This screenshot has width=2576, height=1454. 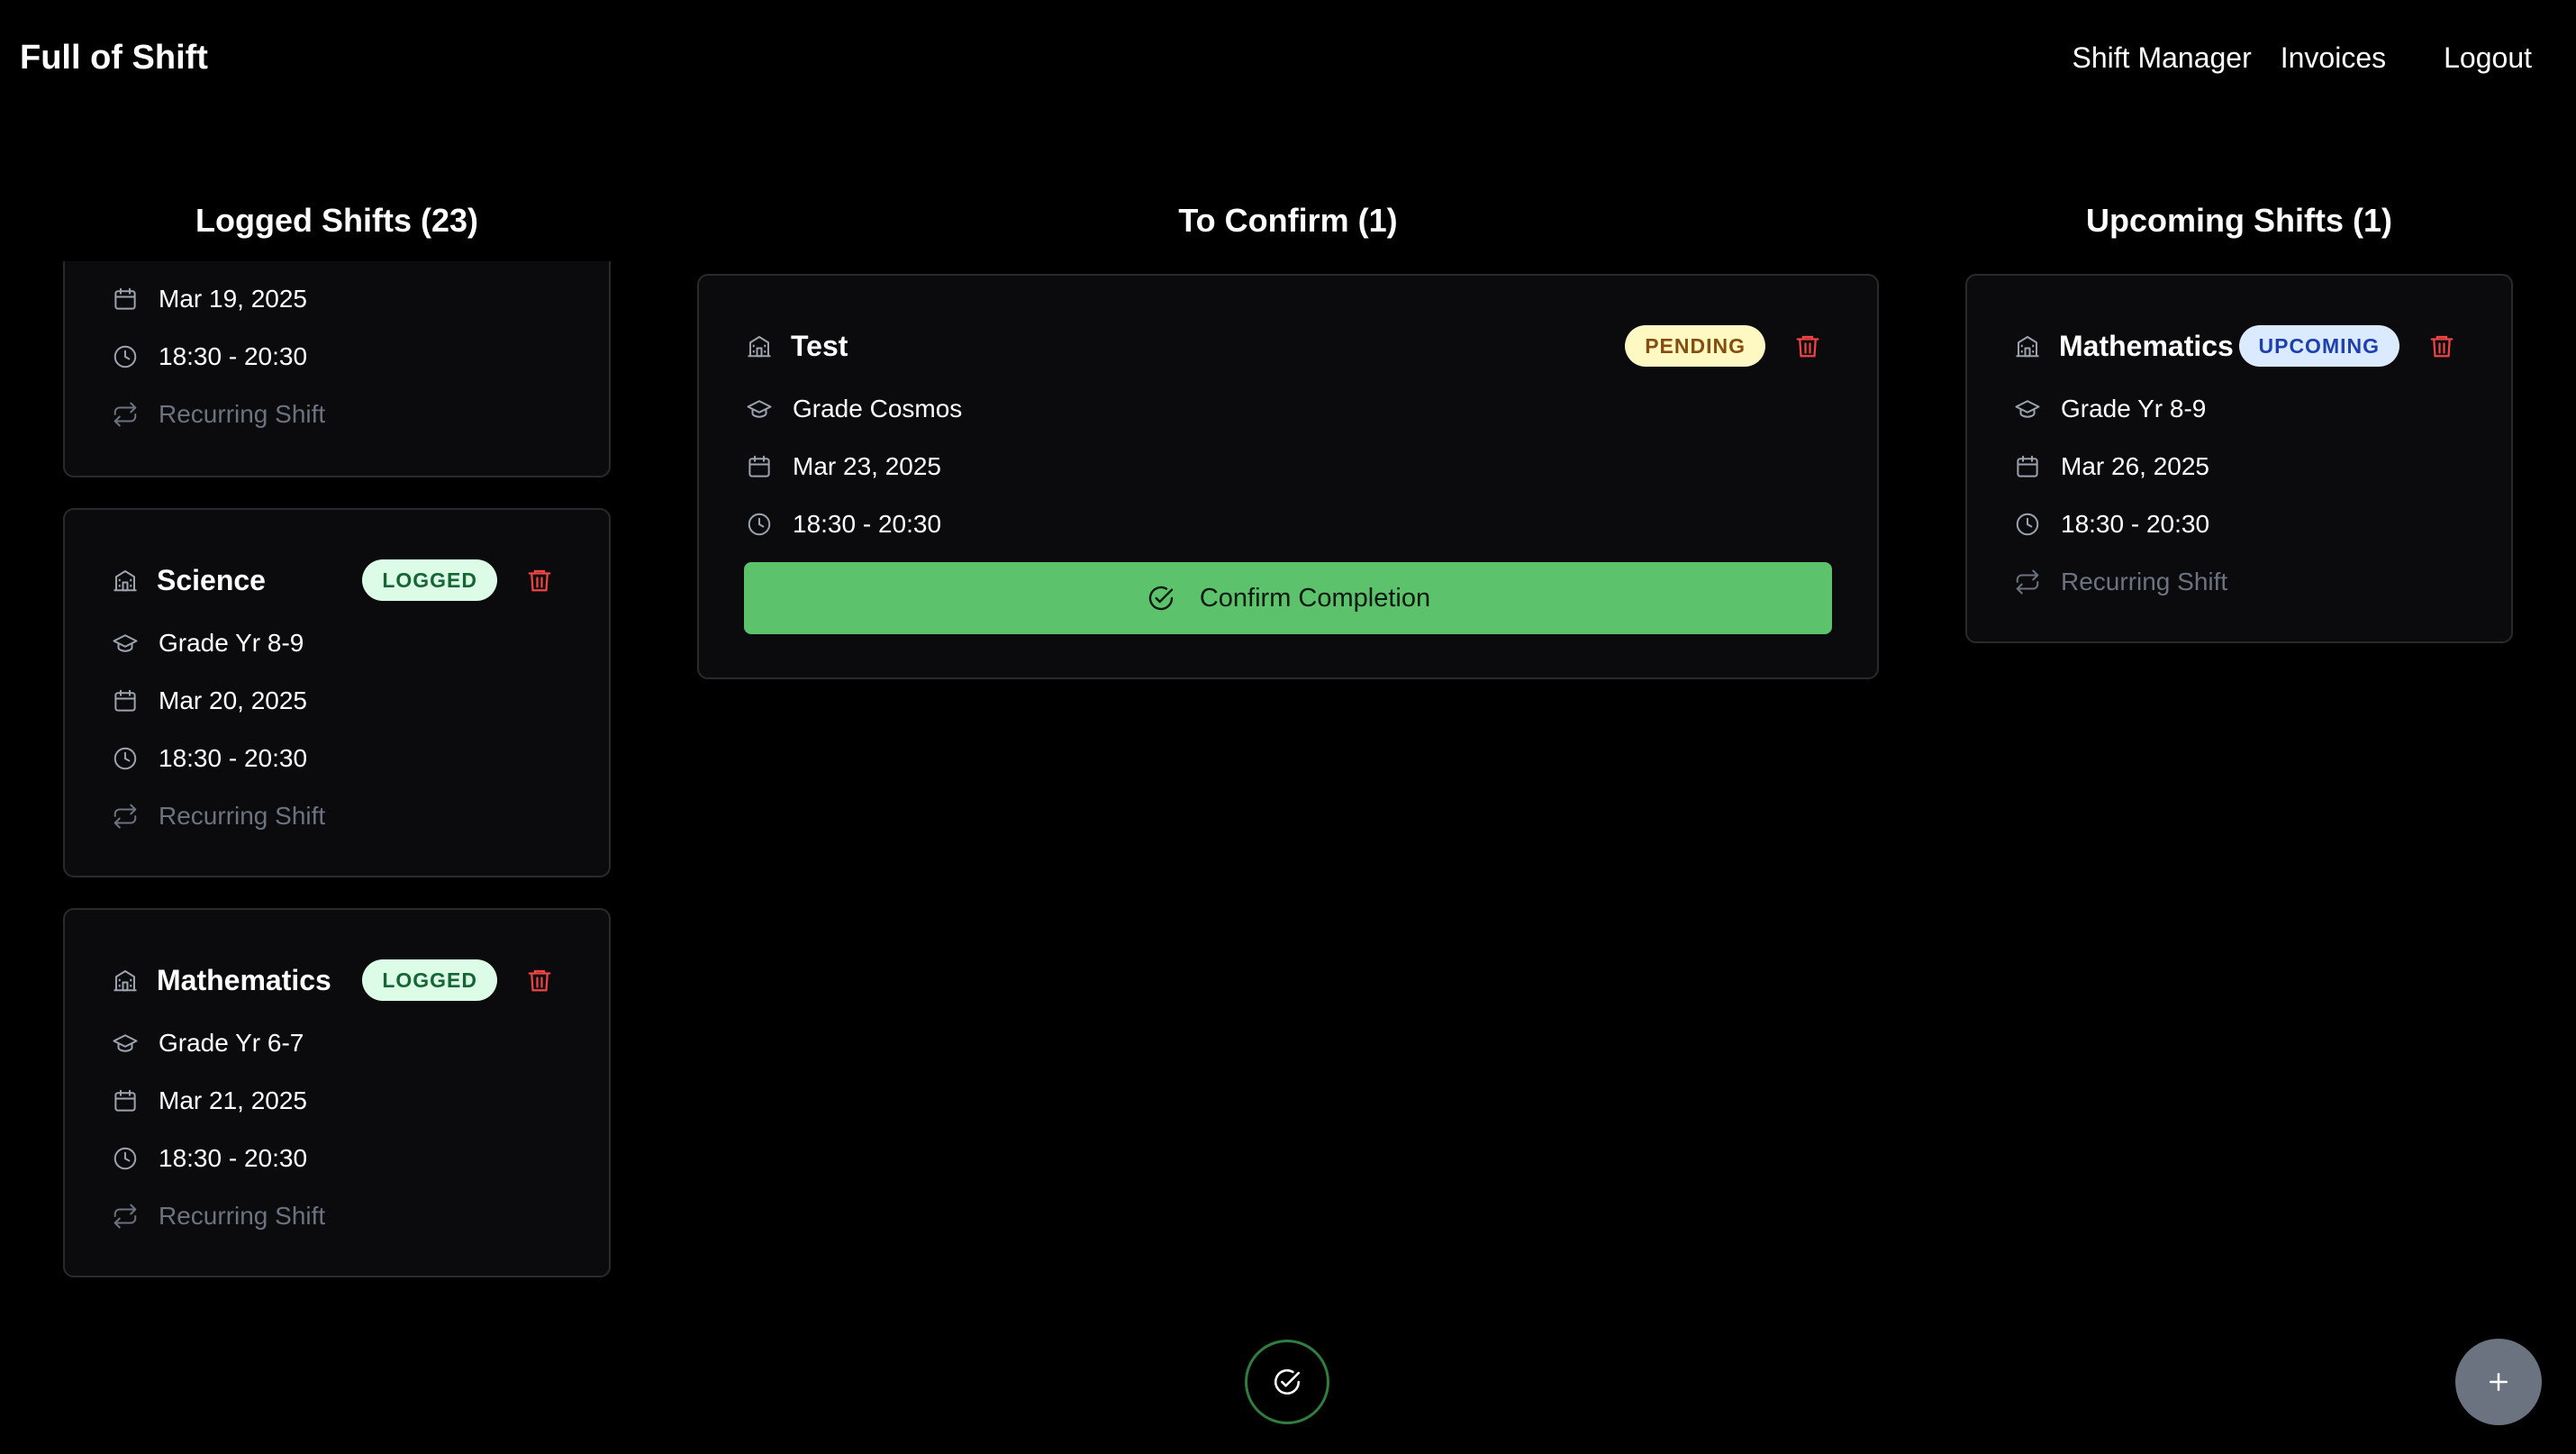 What do you see at coordinates (867, 466) in the screenshot?
I see `shift-date: Mar 23, 2025` at bounding box center [867, 466].